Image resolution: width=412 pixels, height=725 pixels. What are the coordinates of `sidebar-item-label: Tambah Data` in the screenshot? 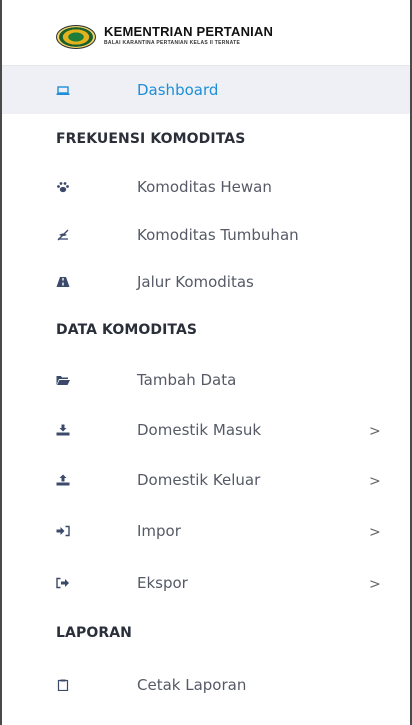 It's located at (187, 380).